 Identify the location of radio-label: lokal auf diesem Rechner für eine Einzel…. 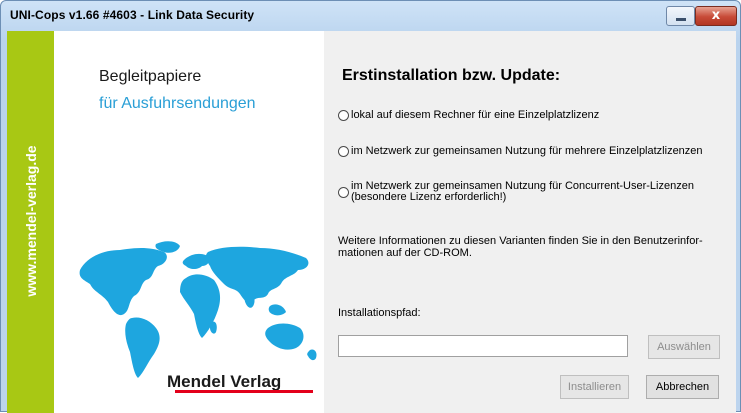
(475, 115).